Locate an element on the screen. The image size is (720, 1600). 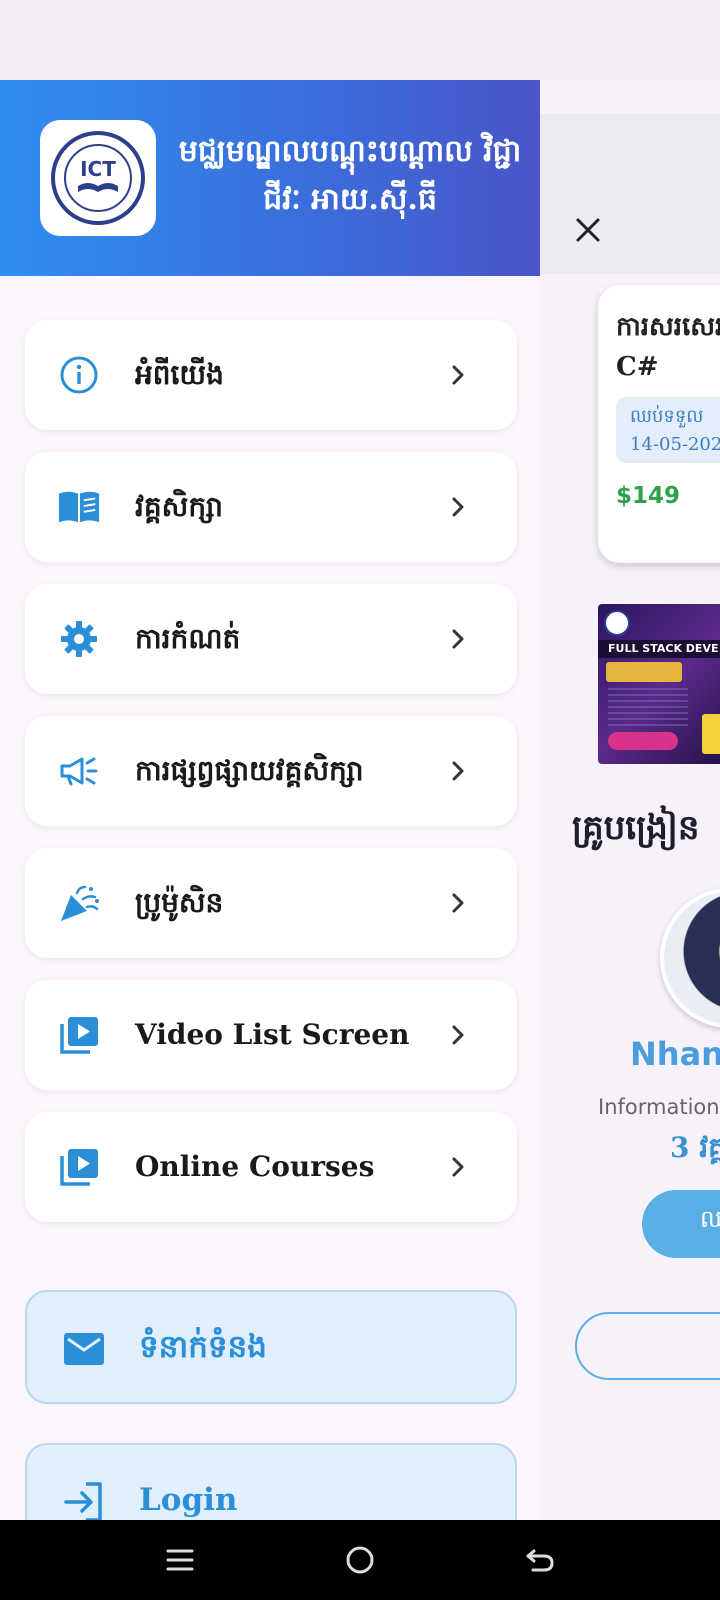
info-icon is located at coordinates (79, 375).